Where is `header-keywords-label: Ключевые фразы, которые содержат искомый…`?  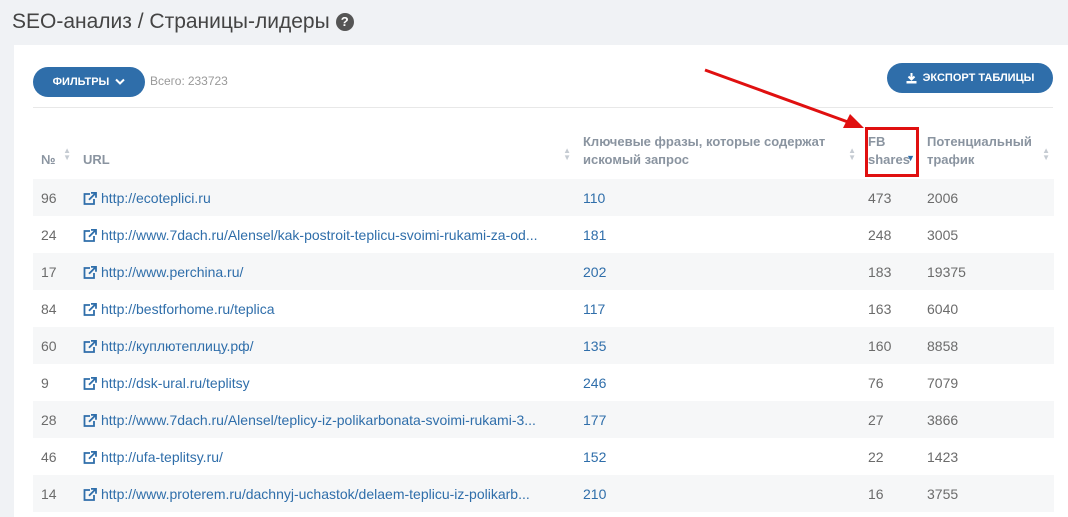
header-keywords-label: Ключевые фразы, которые содержат искомый… is located at coordinates (704, 150).